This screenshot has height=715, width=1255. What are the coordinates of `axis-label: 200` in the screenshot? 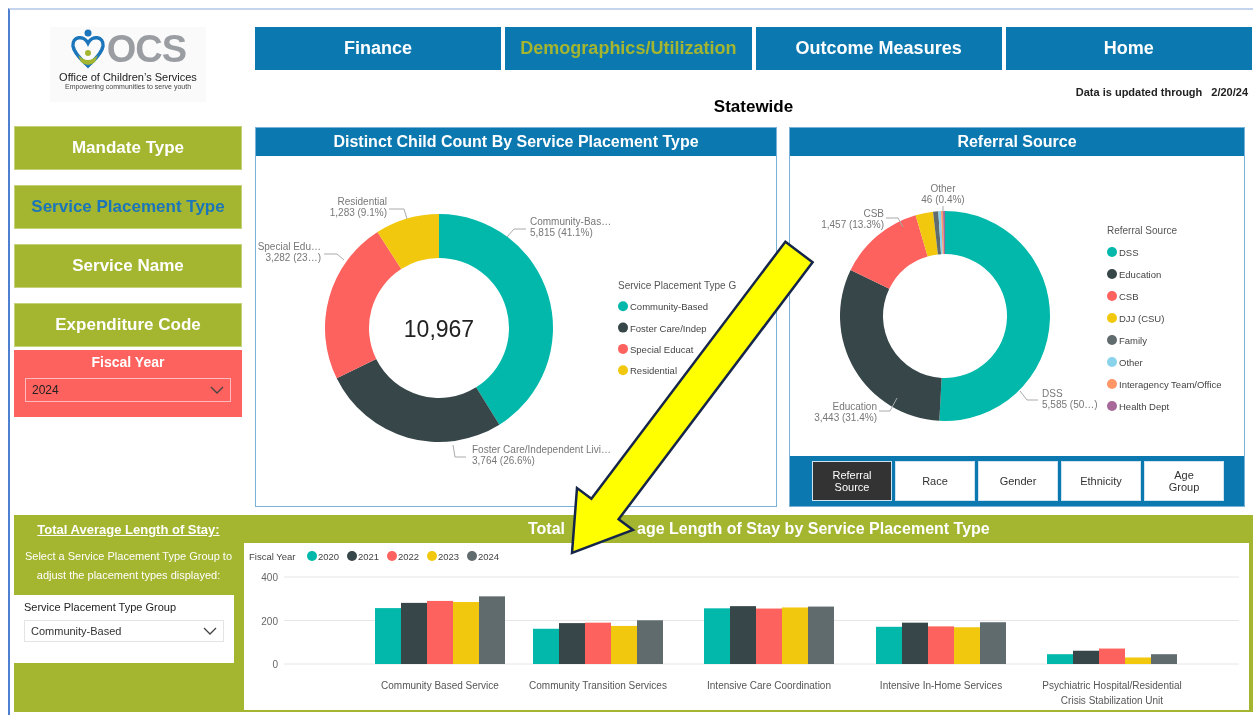 It's located at (269, 621).